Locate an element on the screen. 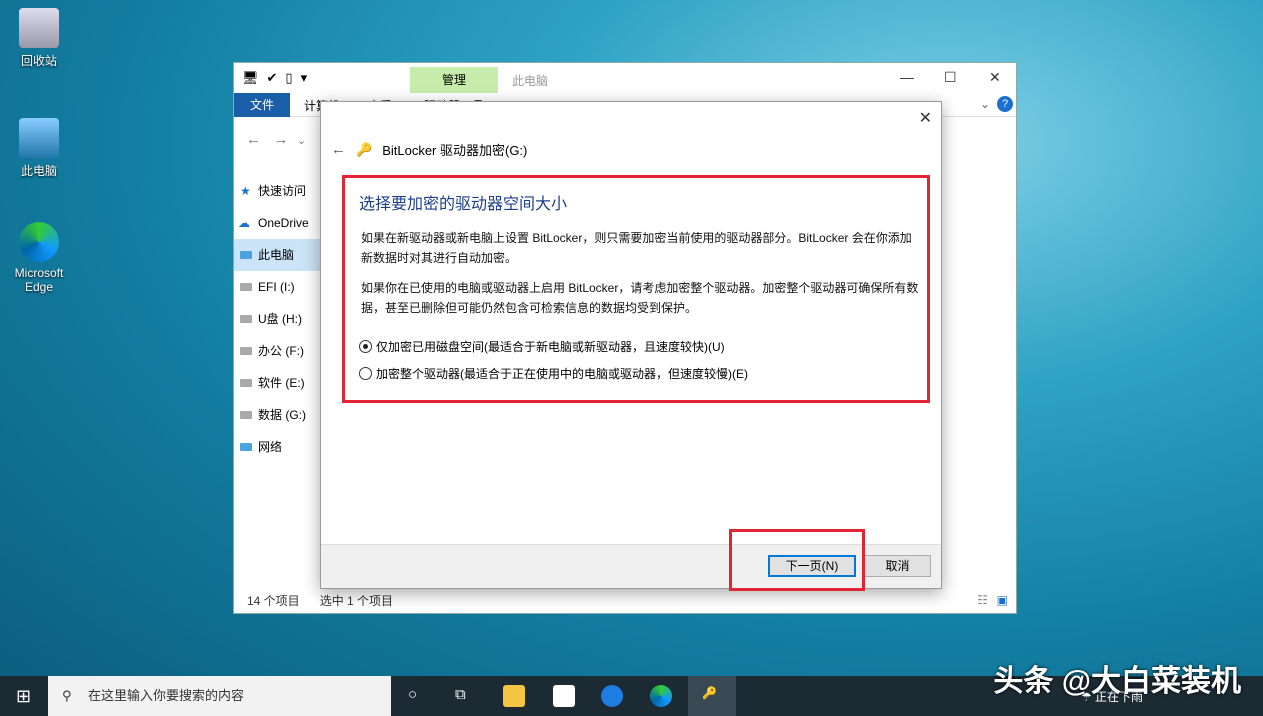  nav-buttons: ← → ⌄ is located at coordinates (276, 139).